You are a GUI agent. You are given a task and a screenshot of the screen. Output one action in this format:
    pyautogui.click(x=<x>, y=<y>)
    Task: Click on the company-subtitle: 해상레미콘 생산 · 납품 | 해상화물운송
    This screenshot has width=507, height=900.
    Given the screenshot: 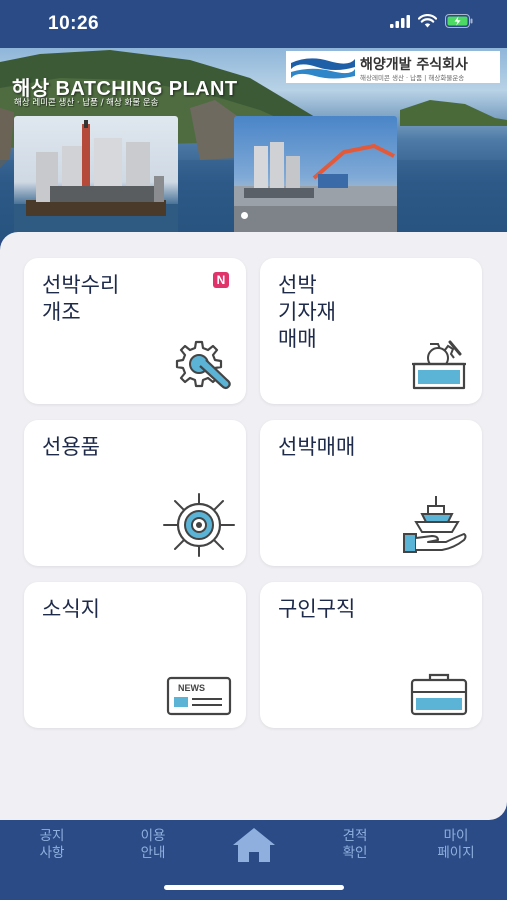 What is the action you would take?
    pyautogui.click(x=412, y=78)
    